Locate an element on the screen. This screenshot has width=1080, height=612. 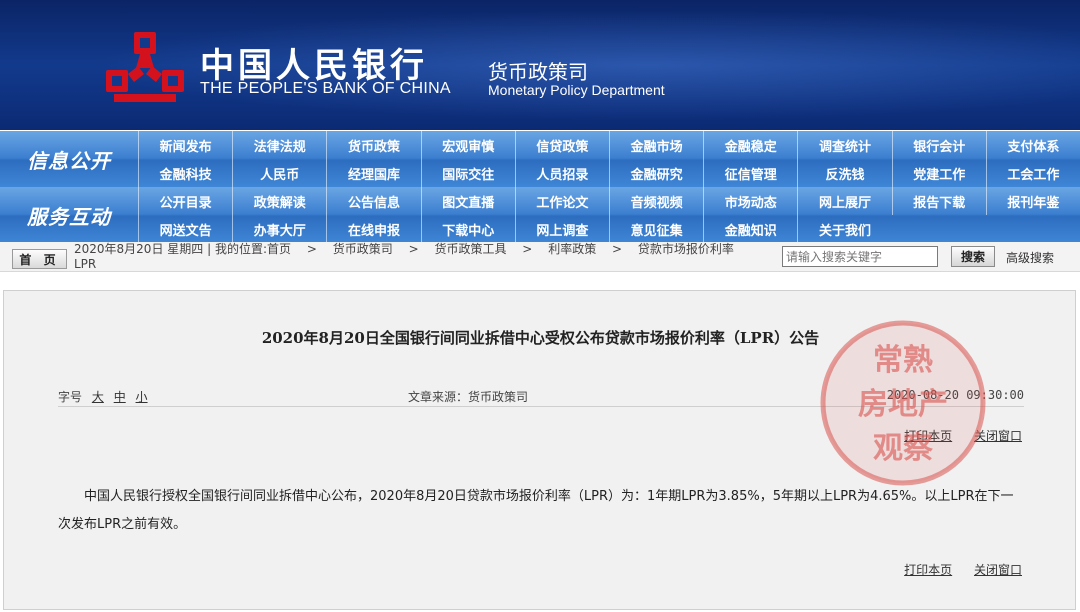
nav-item: 市场动态 is located at coordinates (750, 201).